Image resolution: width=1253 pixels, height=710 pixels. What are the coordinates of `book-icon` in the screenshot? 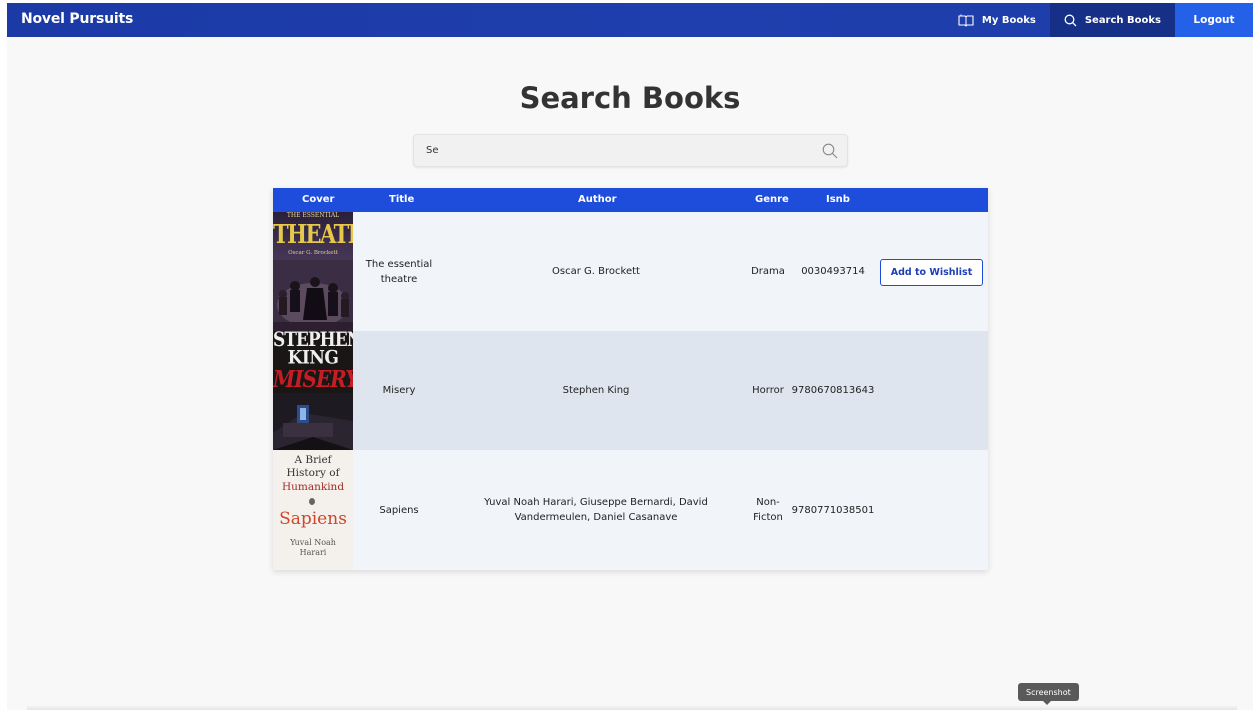 It's located at (966, 20).